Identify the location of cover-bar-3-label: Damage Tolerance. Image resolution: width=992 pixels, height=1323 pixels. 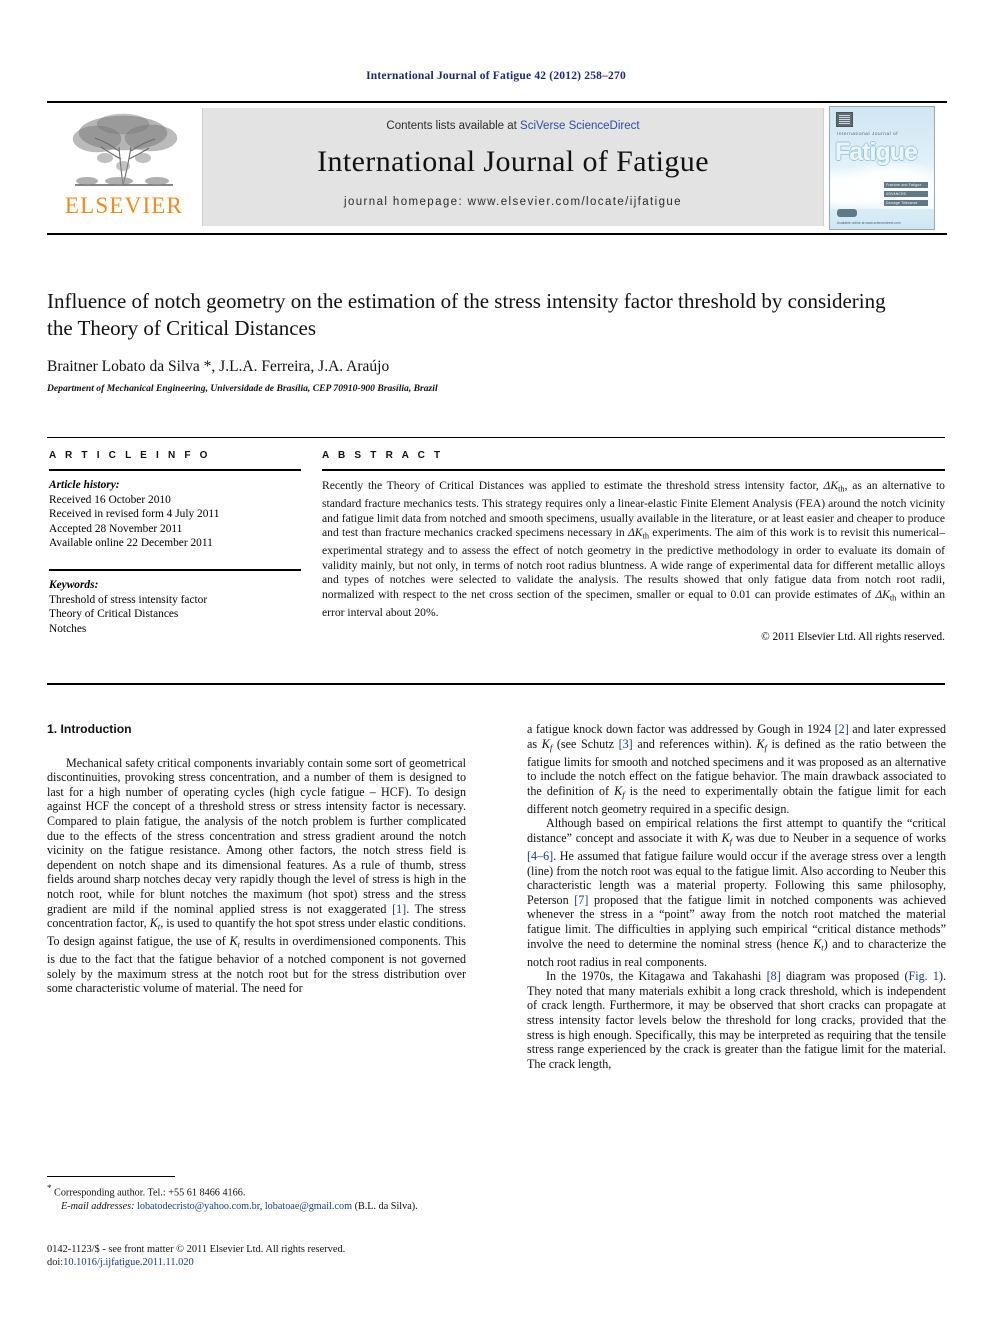
(902, 203).